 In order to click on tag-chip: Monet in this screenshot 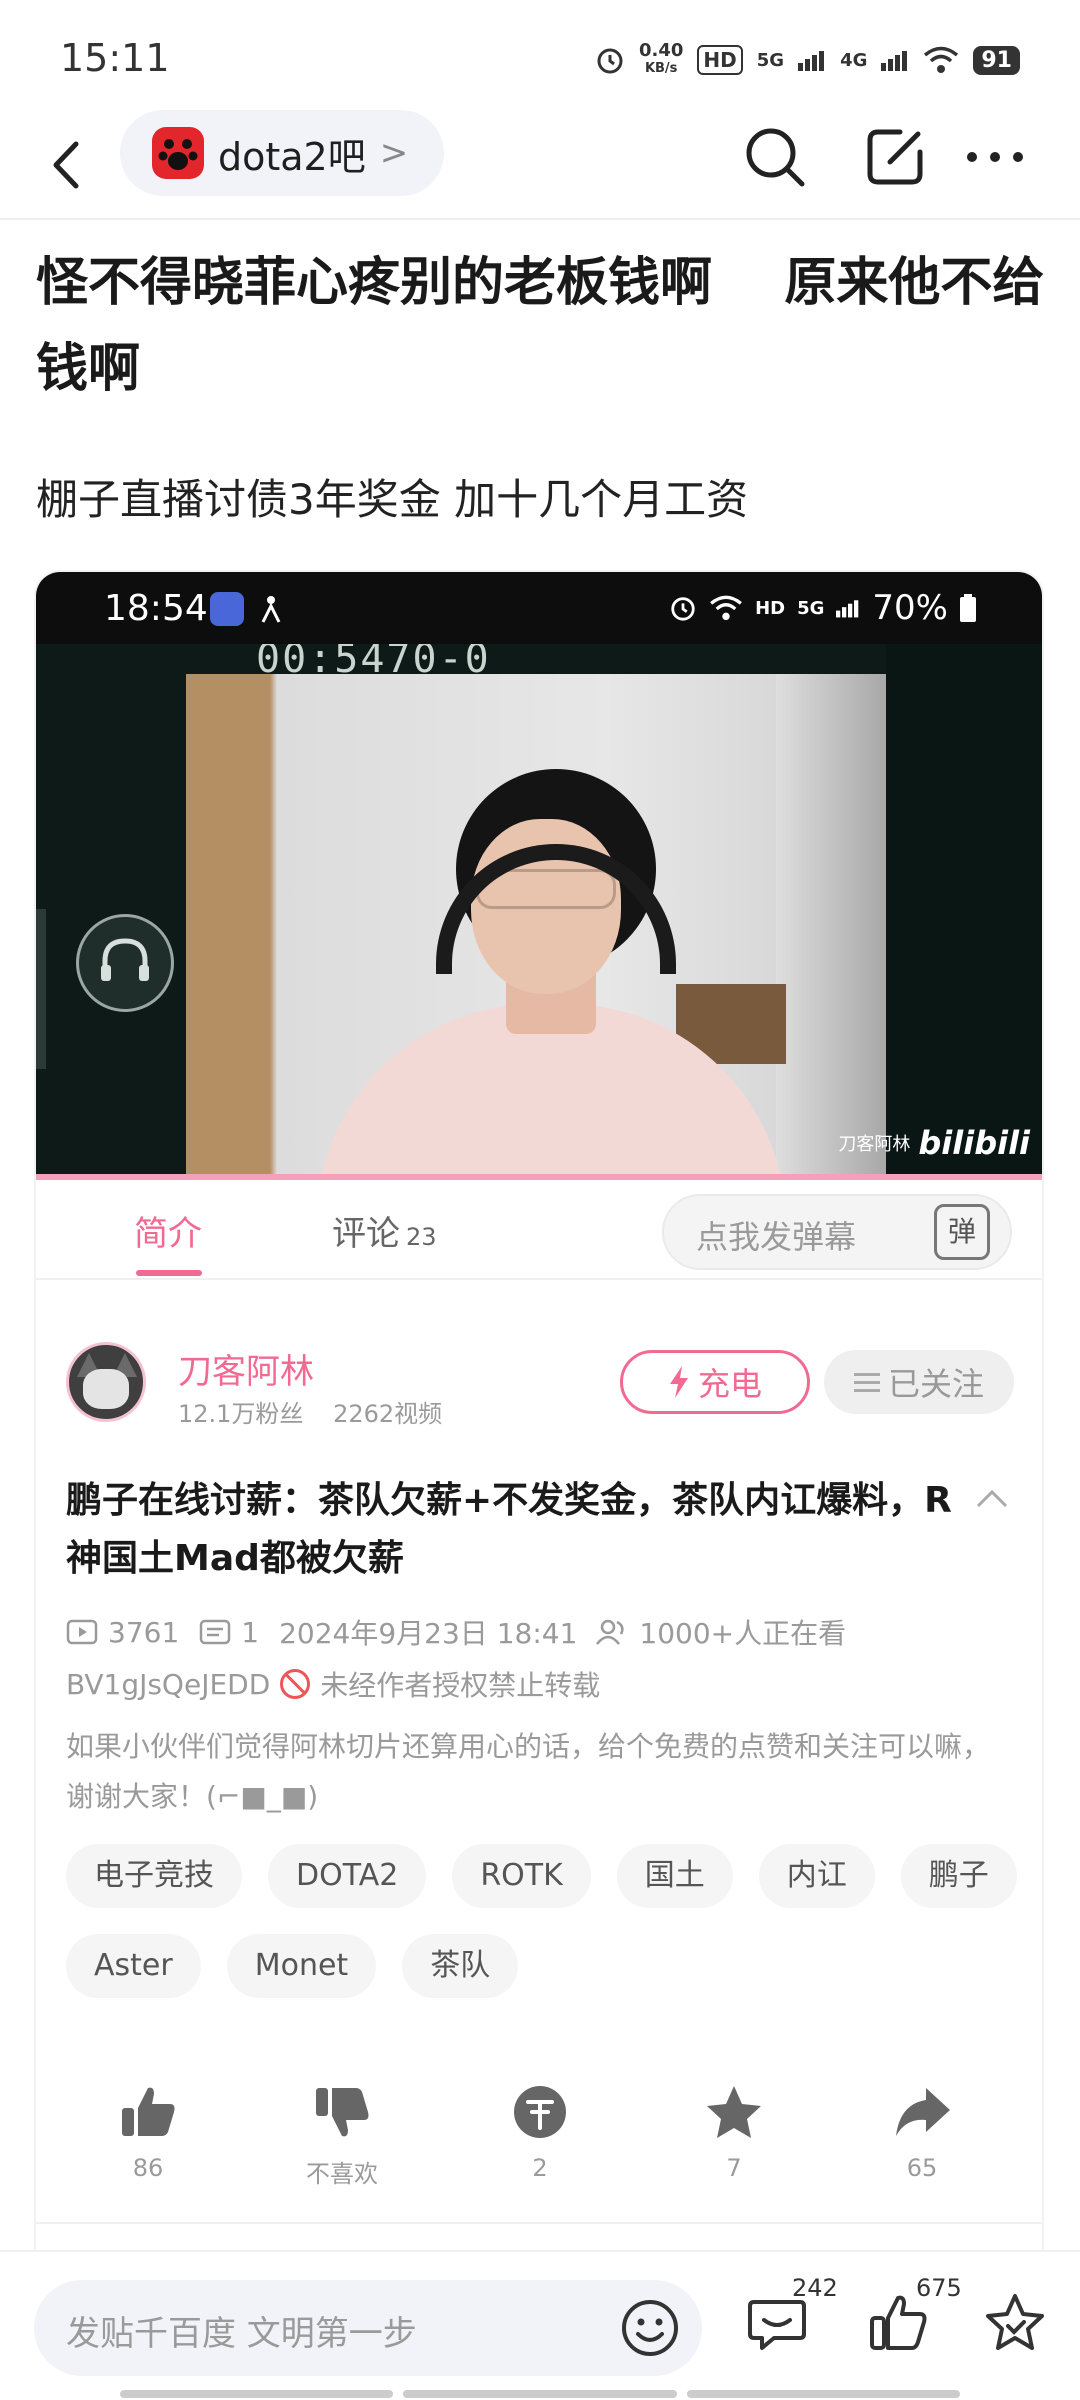, I will do `click(301, 1966)`.